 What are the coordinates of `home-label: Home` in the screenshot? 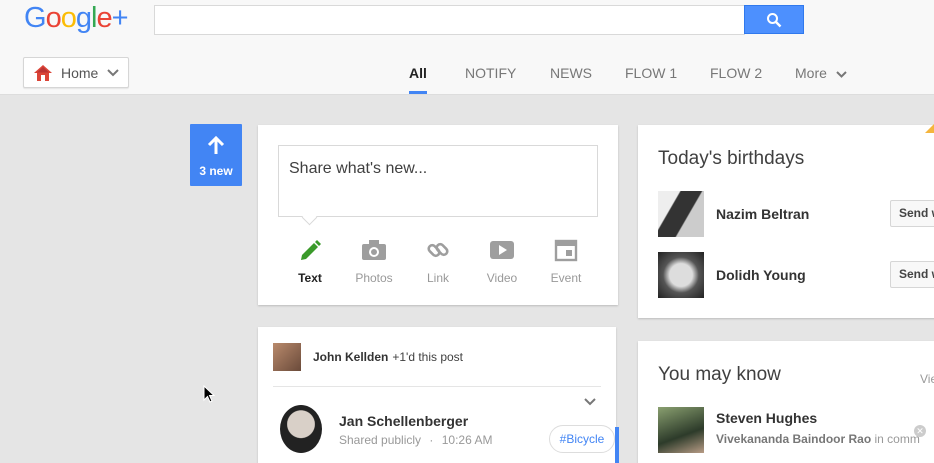 It's located at (80, 72).